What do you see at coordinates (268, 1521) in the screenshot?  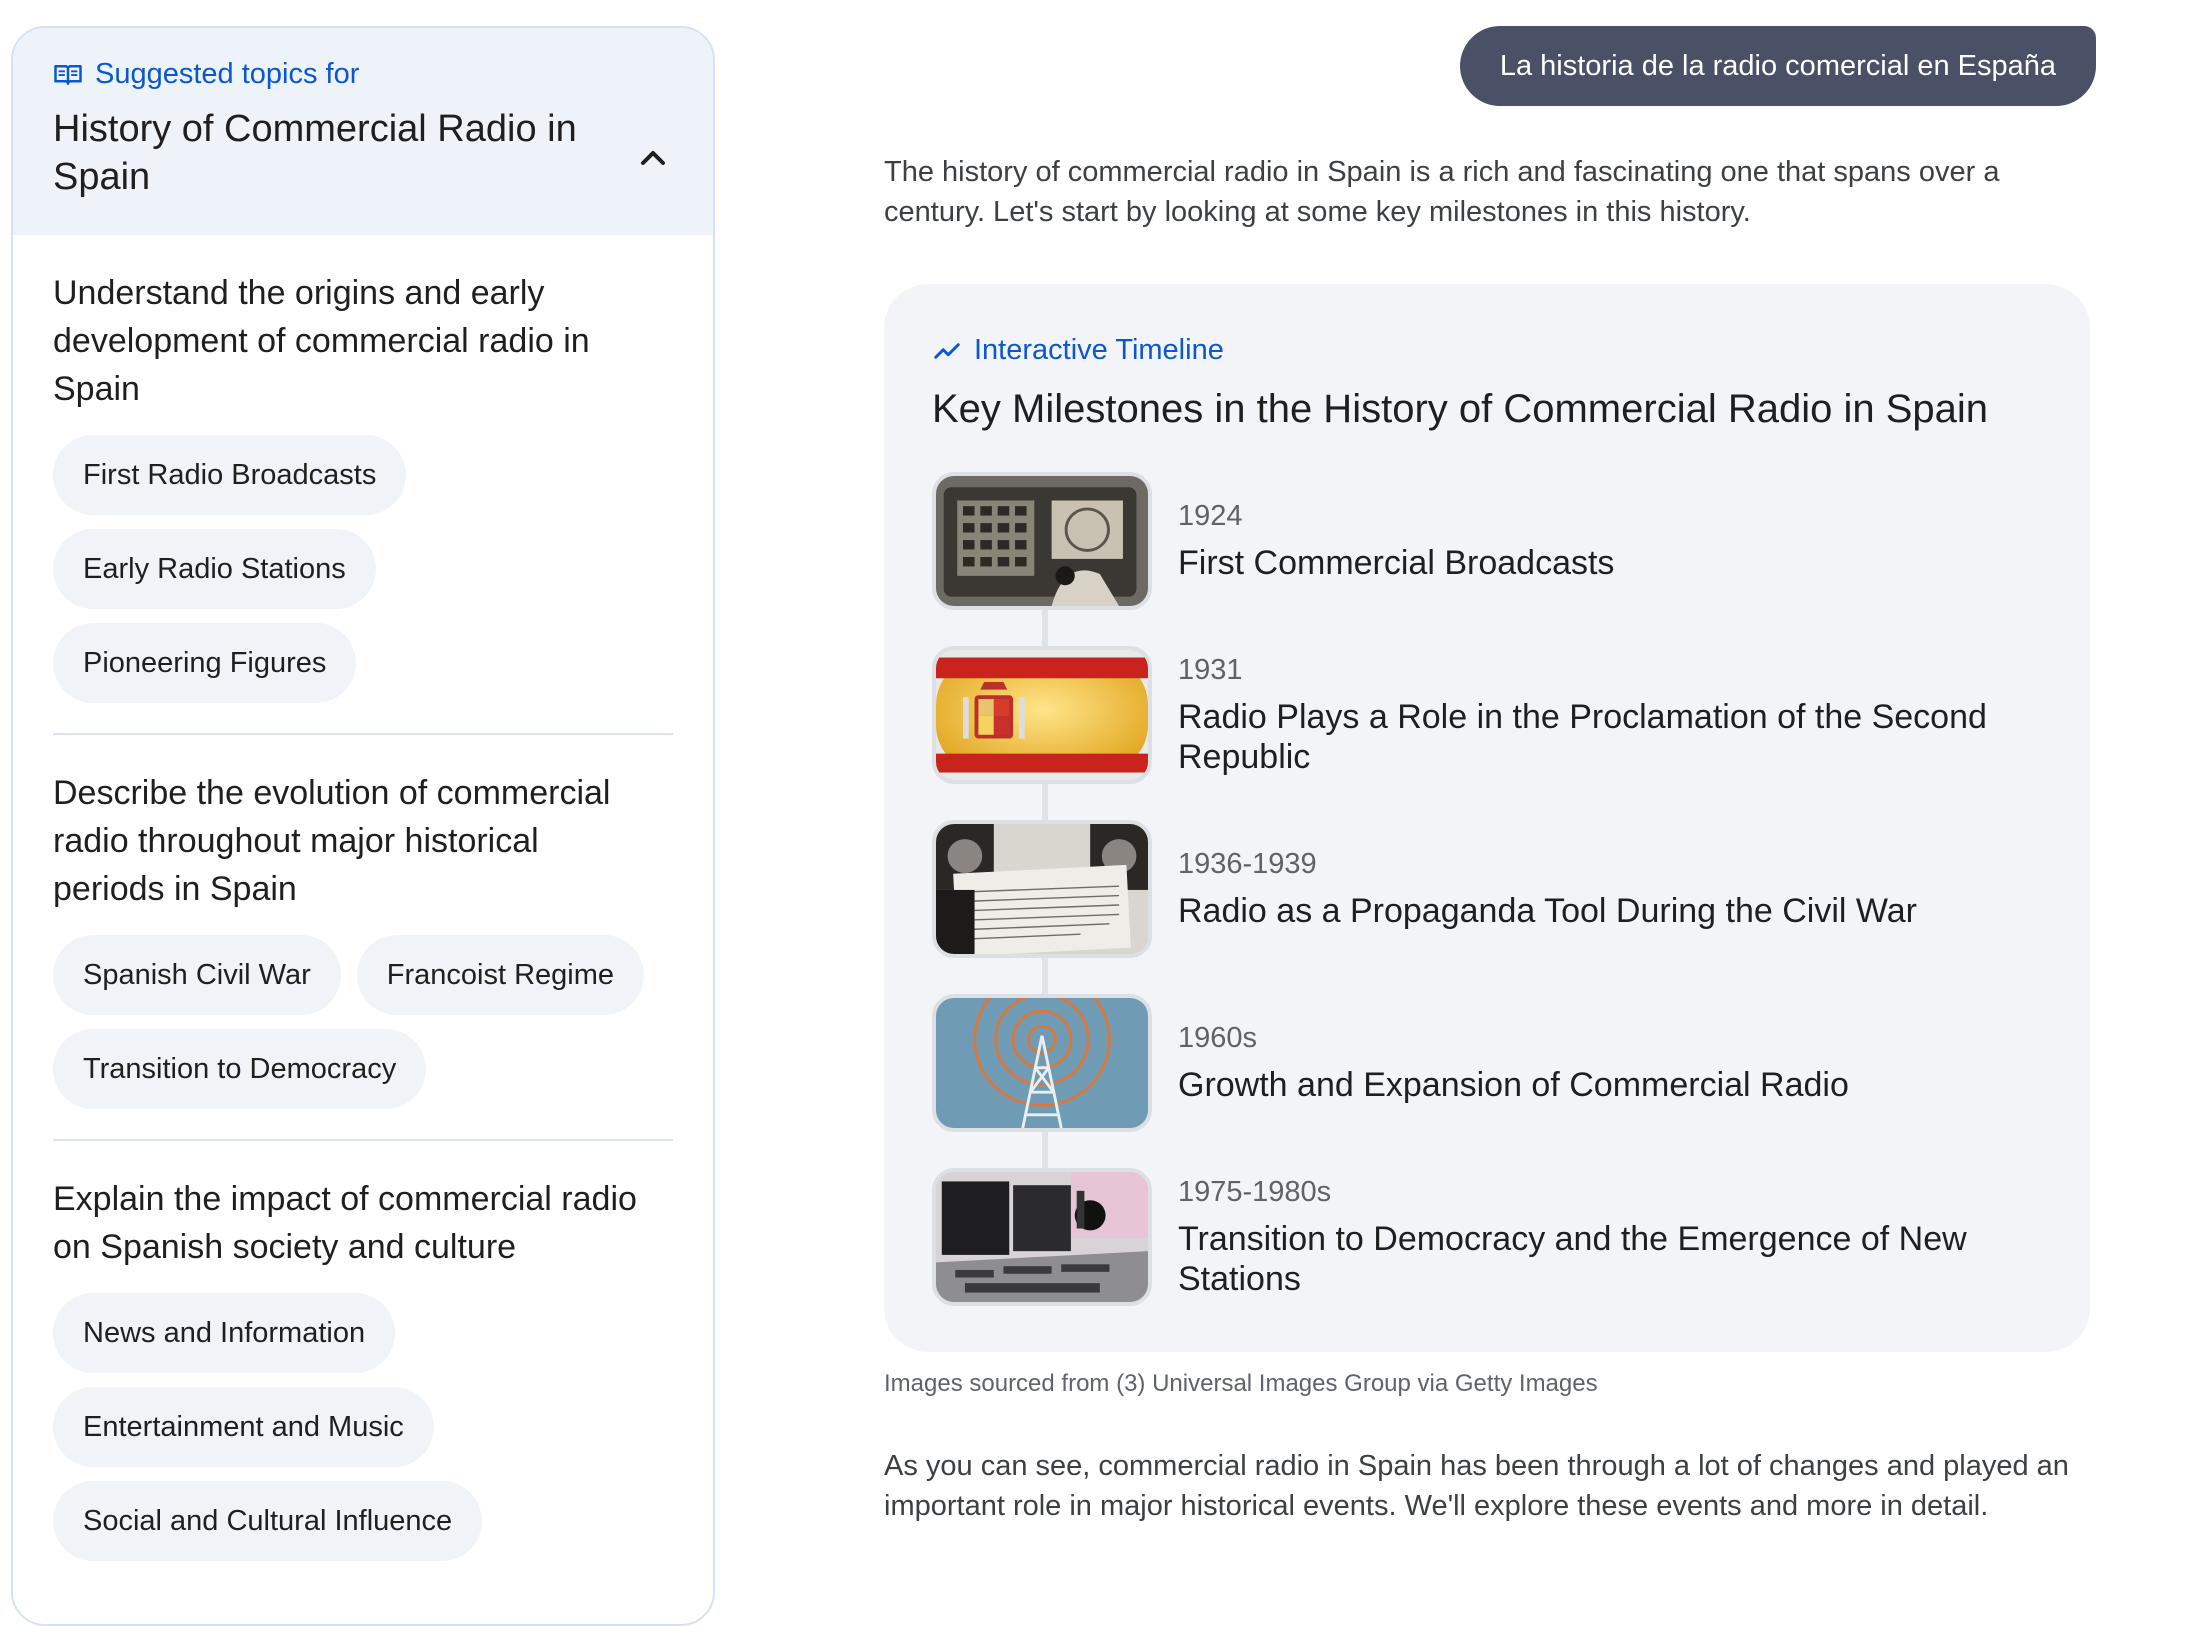 I see `topic-chip: Social and Cultural Influence` at bounding box center [268, 1521].